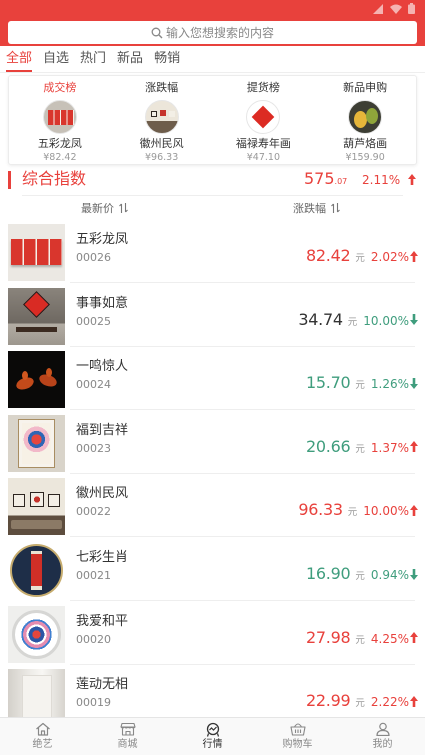 The width and height of the screenshot is (425, 755). What do you see at coordinates (309, 208) in the screenshot?
I see `change-column-label: 涨跌幅` at bounding box center [309, 208].